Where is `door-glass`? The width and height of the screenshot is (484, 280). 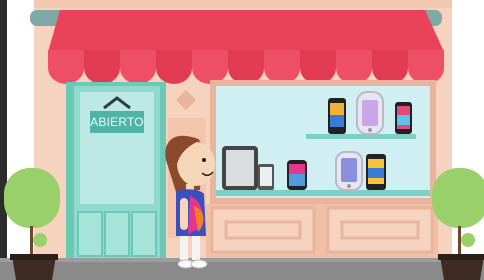 door-glass is located at coordinates (117, 148).